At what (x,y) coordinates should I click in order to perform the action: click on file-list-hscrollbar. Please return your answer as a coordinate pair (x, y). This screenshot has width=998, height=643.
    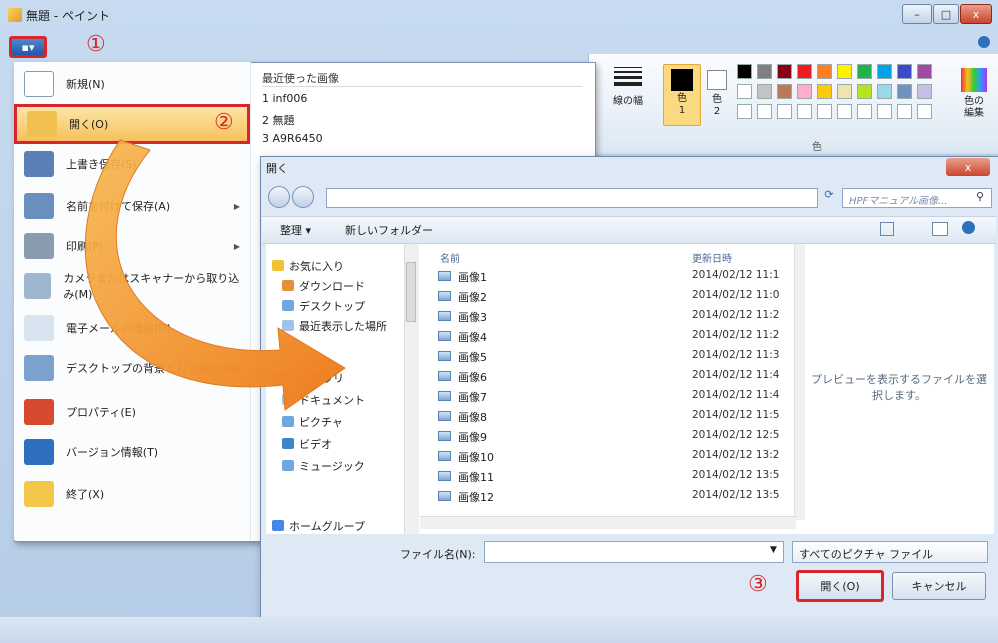
    Looking at the image, I should click on (608, 522).